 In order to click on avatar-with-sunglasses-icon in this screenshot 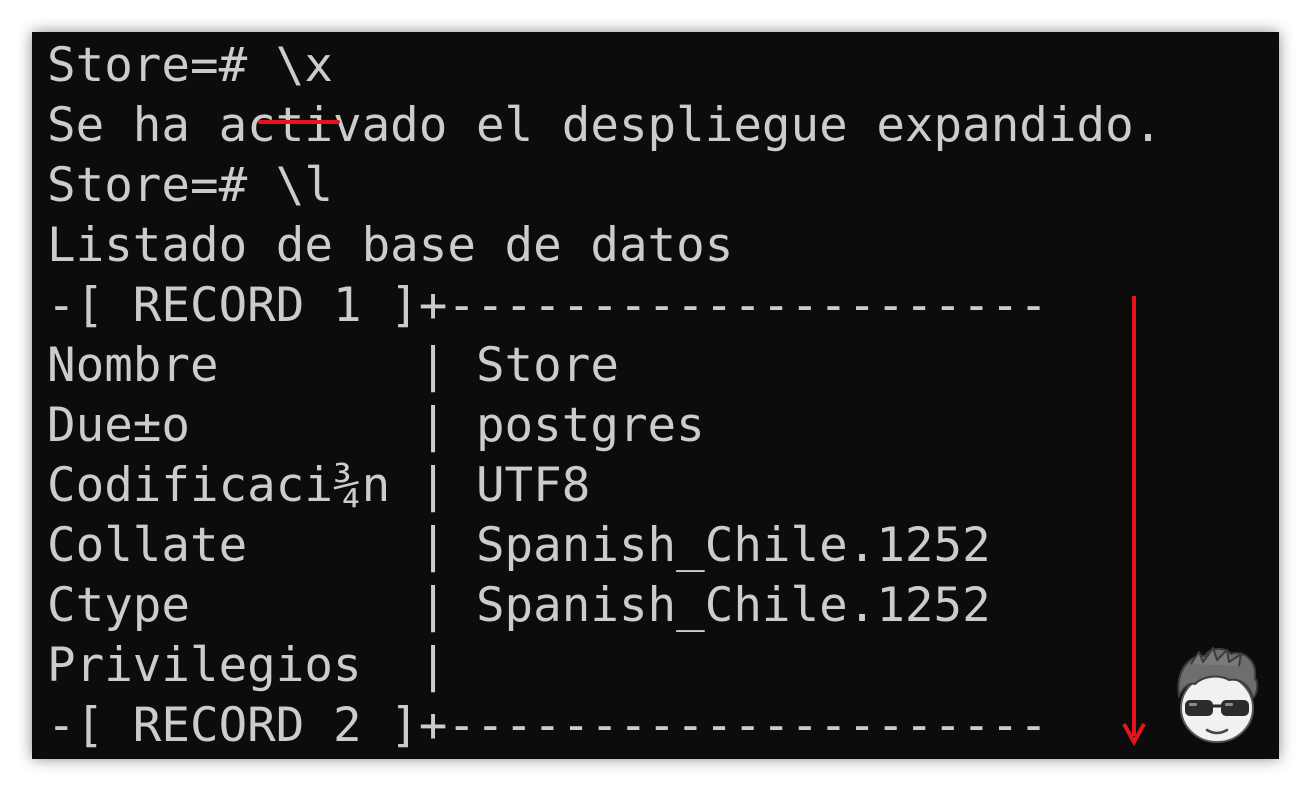, I will do `click(1218, 695)`.